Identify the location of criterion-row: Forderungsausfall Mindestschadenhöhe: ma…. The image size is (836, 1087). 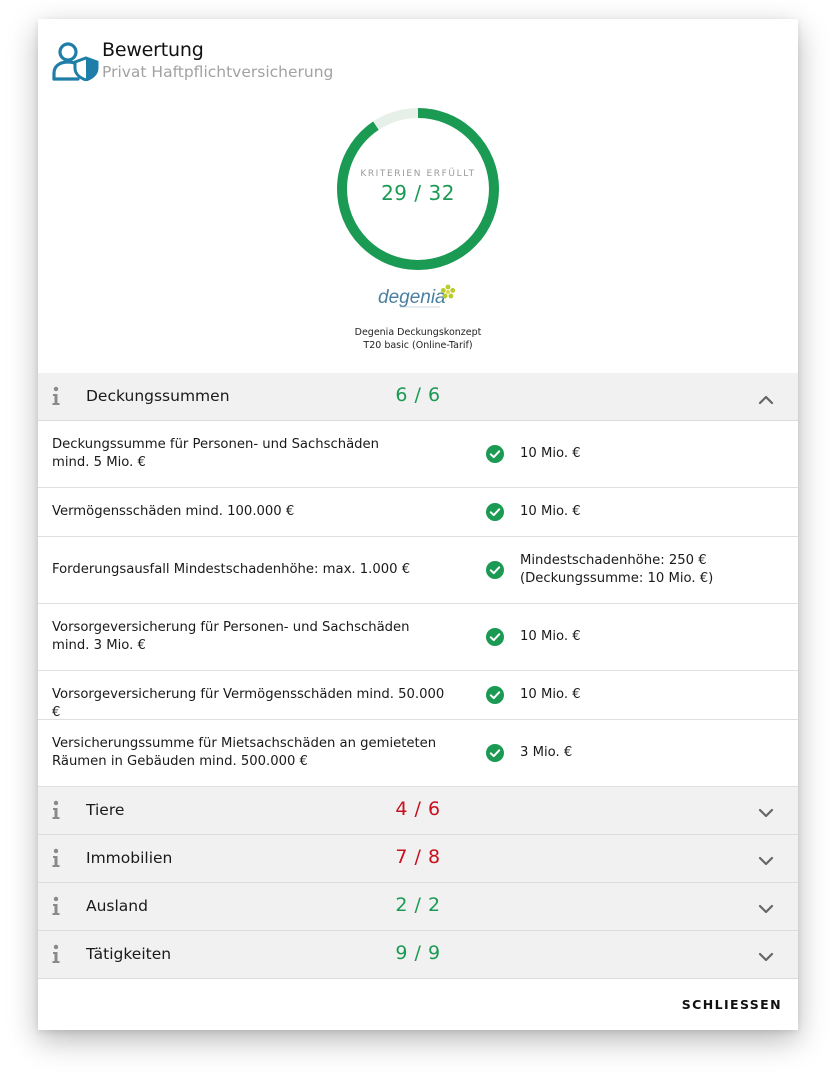
(418, 570).